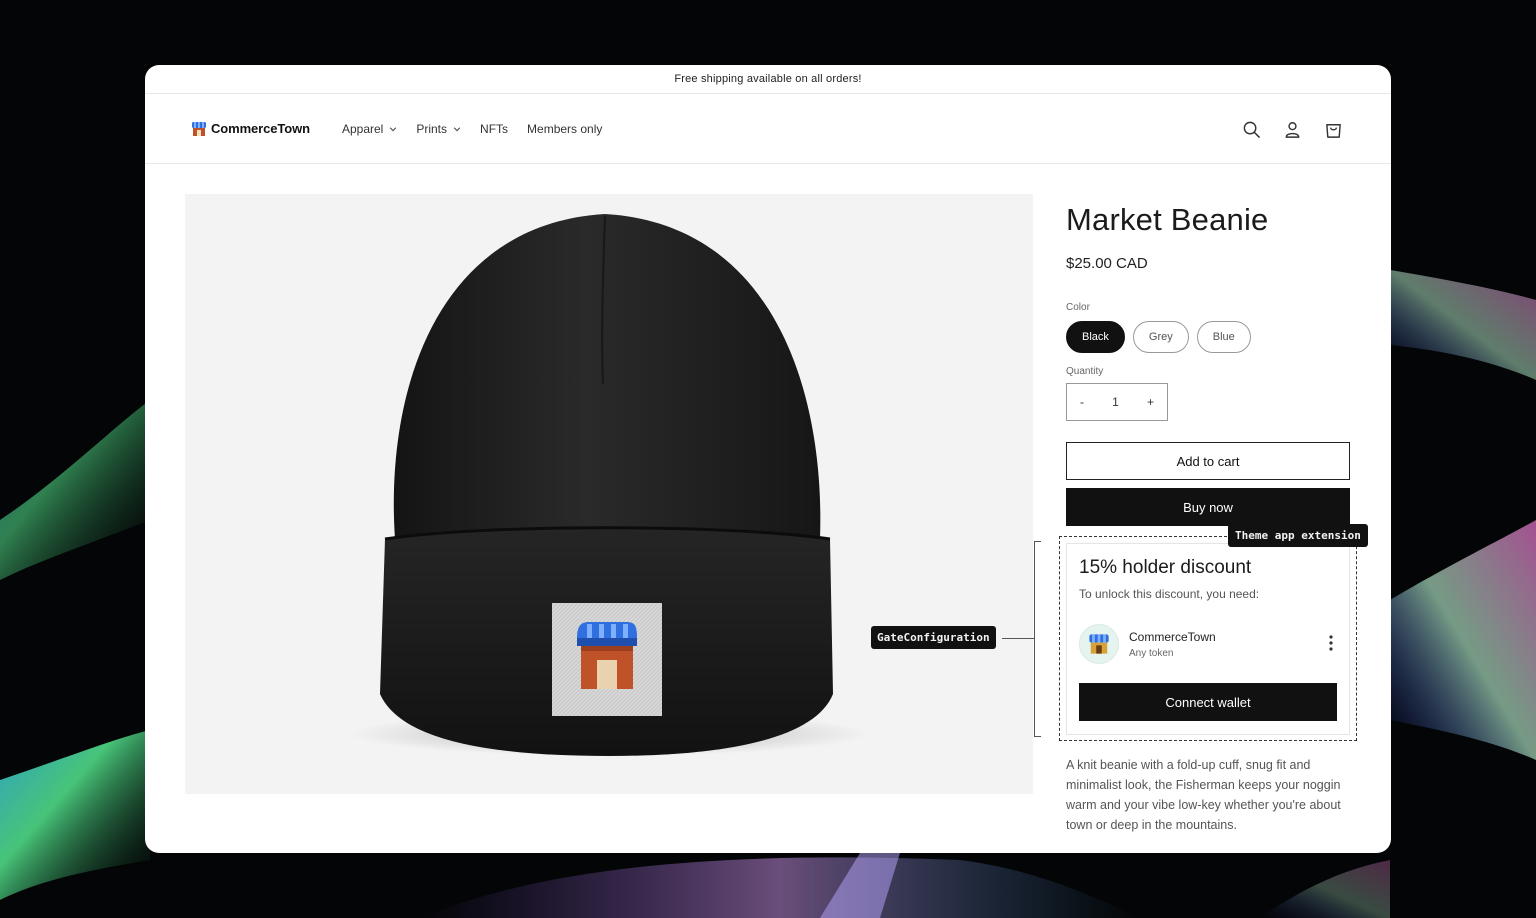 This screenshot has height=918, width=1536. I want to click on nav-item-label: NFTs, so click(494, 128).